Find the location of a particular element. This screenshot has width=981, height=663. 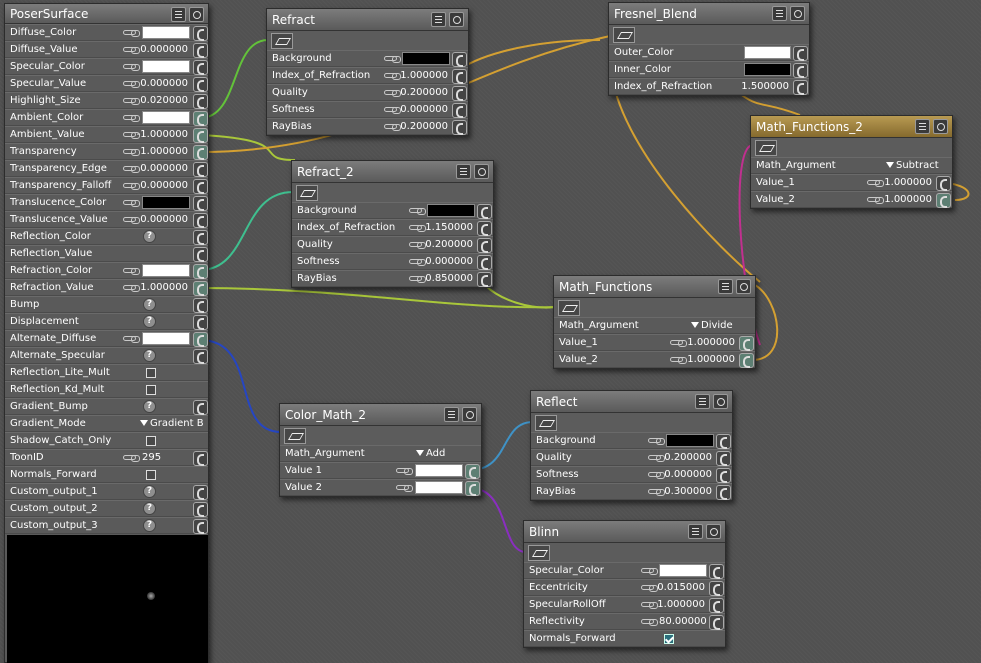

param-specular-rolloff: SpecularRollOff 1.000000 is located at coordinates (624, 604).